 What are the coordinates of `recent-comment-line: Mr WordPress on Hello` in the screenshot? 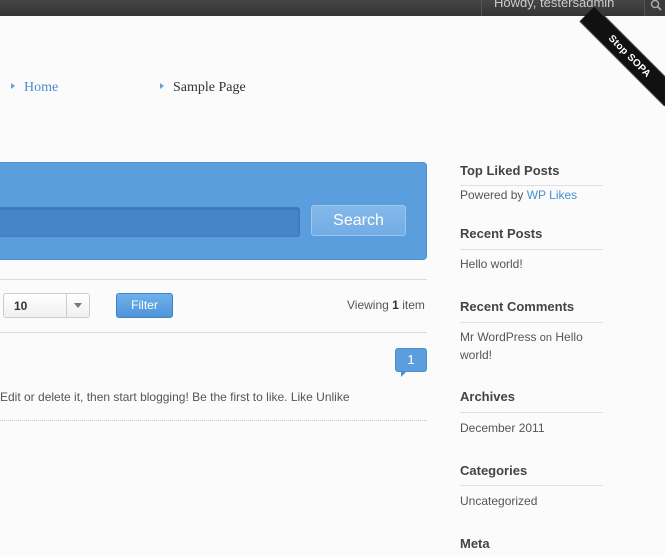 It's located at (521, 337).